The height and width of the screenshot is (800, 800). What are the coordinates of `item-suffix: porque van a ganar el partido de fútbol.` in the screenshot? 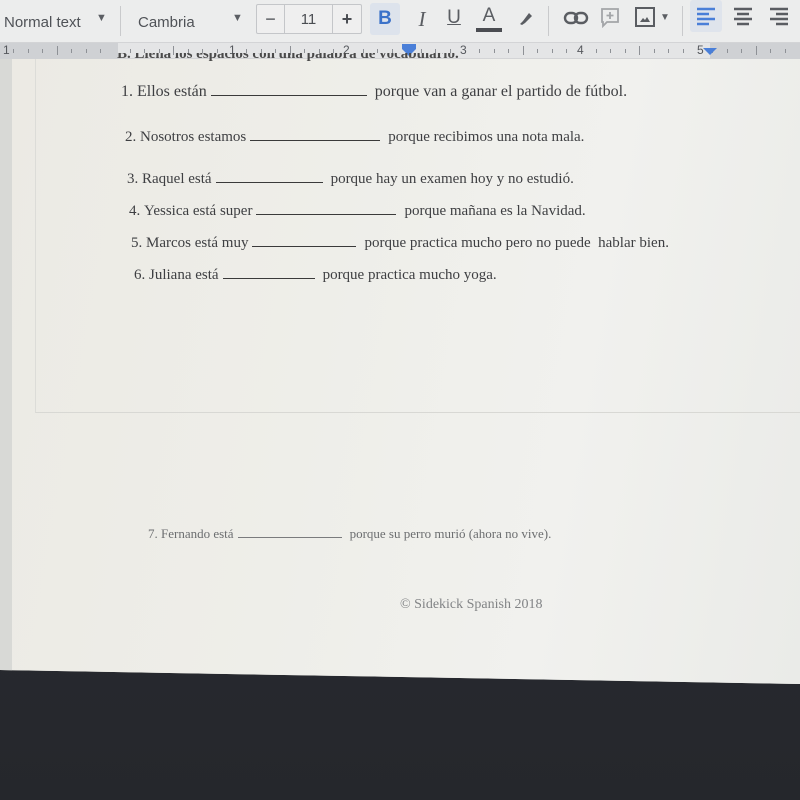 It's located at (501, 91).